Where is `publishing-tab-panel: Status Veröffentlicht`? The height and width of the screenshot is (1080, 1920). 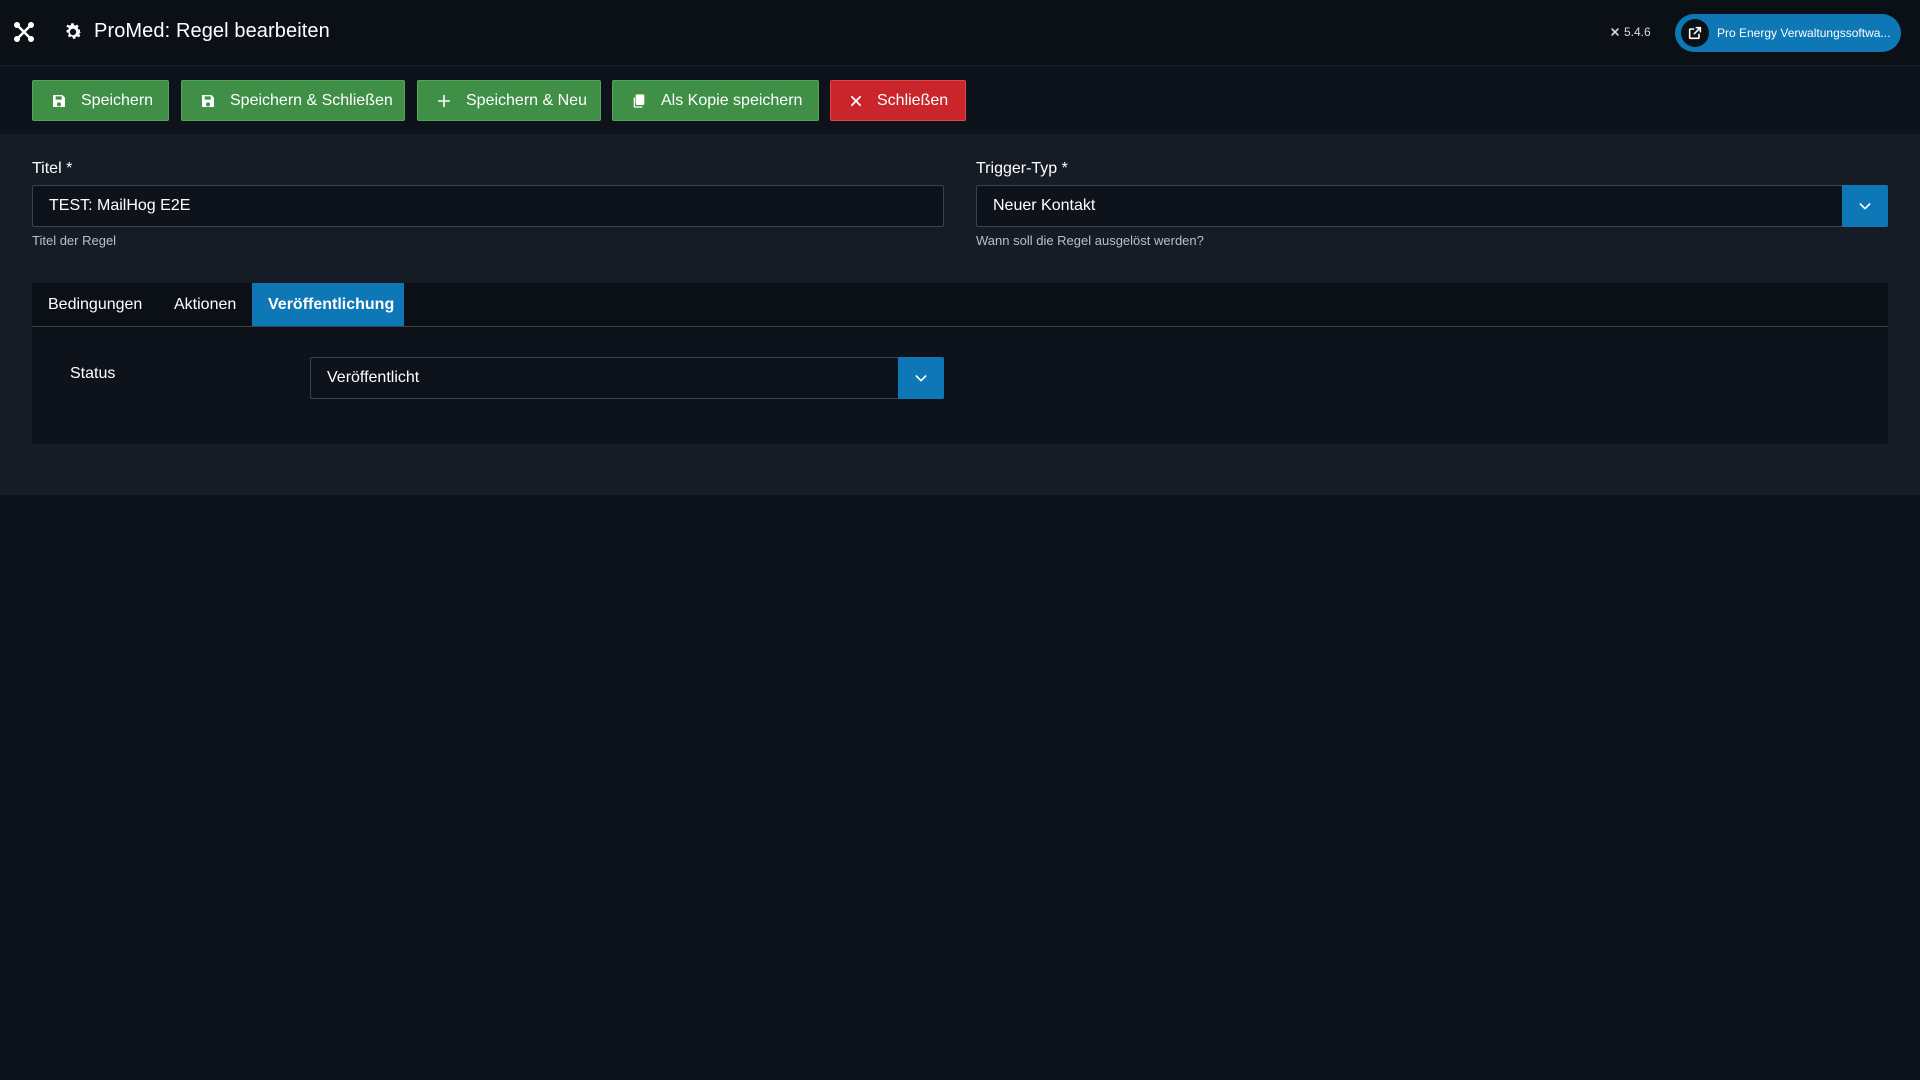
publishing-tab-panel: Status Veröffentlicht is located at coordinates (960, 385).